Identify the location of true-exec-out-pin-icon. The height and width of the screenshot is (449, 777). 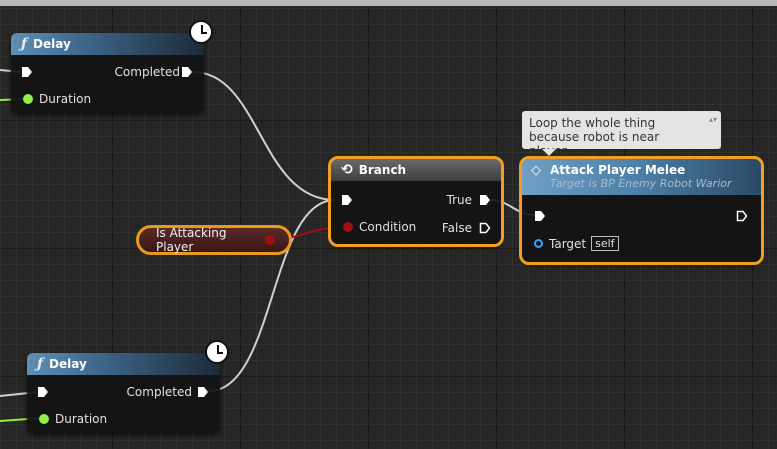
(485, 200).